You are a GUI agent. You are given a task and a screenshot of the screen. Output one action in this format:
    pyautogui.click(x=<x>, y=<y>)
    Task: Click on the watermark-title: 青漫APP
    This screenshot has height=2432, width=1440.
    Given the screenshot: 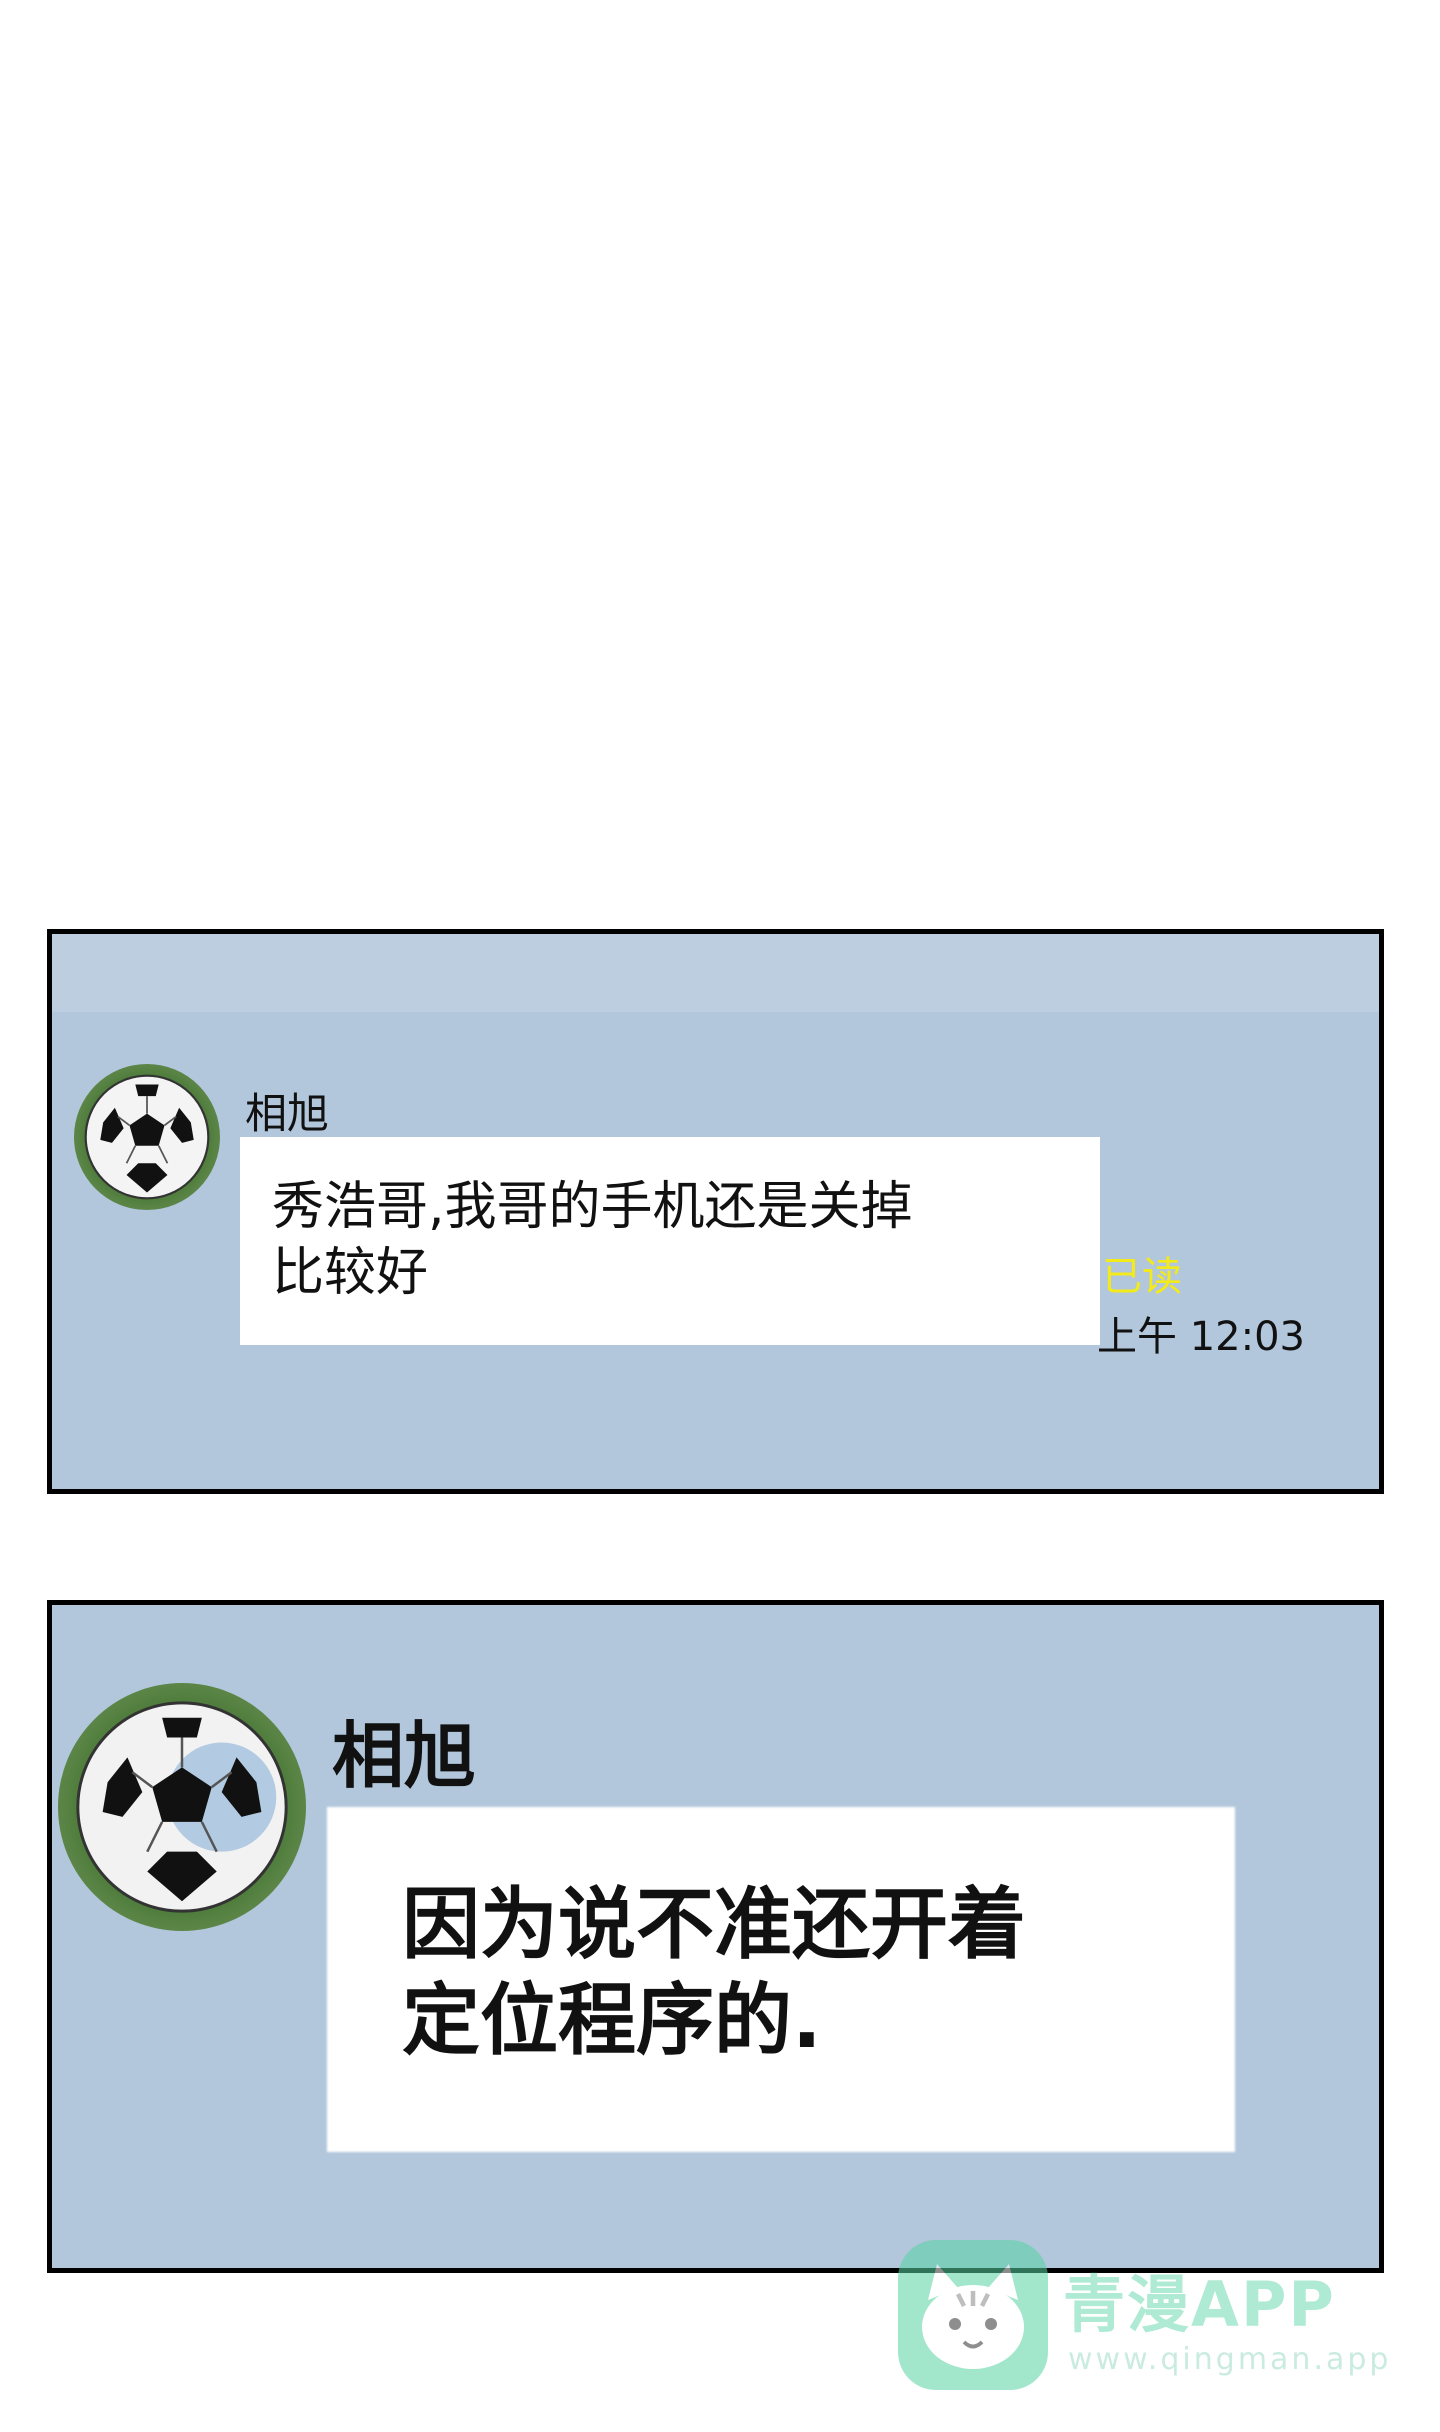 What is the action you would take?
    pyautogui.click(x=1199, y=2304)
    